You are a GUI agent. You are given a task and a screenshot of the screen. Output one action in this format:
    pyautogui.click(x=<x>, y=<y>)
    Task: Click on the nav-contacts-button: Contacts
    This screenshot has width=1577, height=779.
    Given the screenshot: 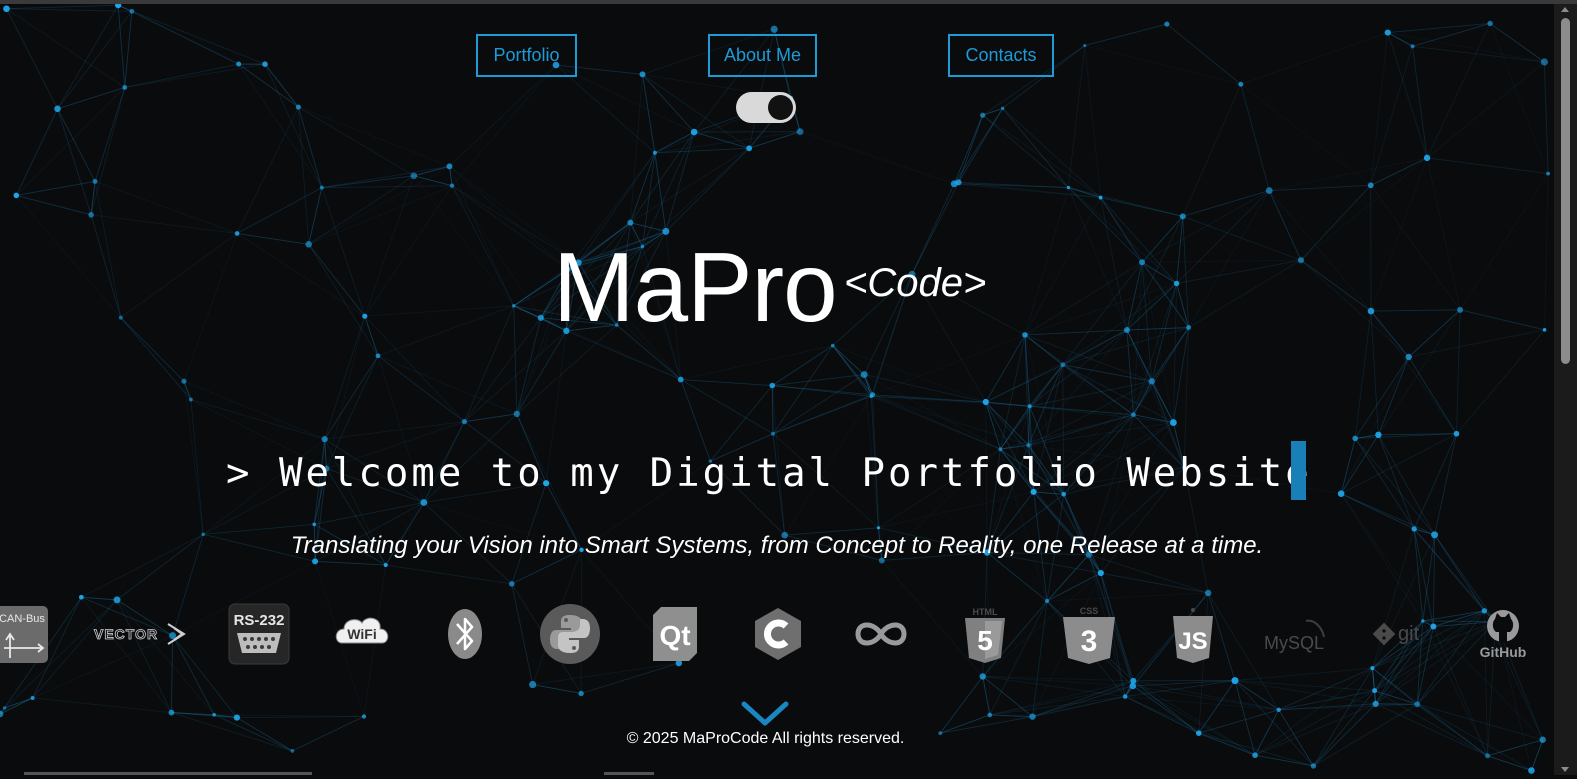 What is the action you would take?
    pyautogui.click(x=1001, y=55)
    